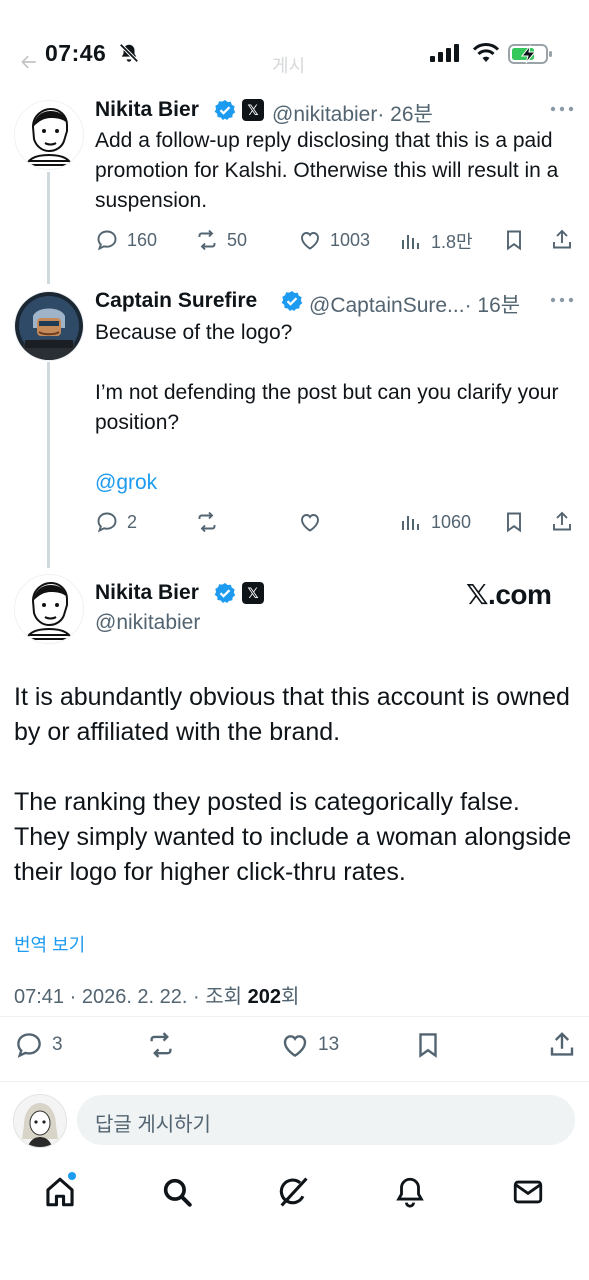 This screenshot has width=589, height=1280. I want to click on post-age: · 16분, so click(492, 305).